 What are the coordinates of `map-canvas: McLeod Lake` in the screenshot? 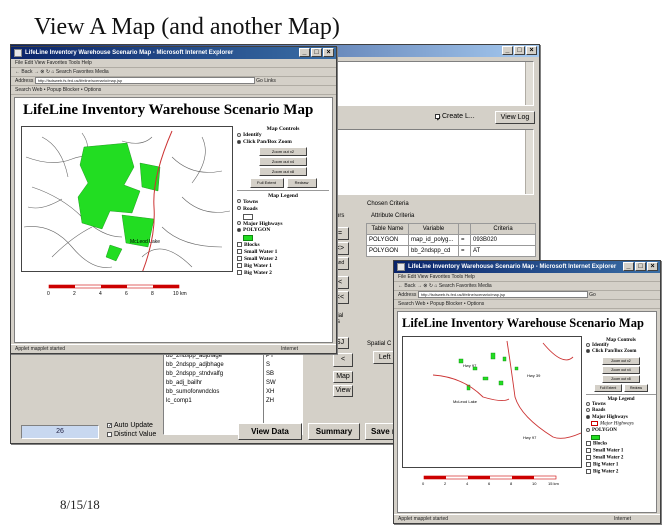 It's located at (127, 199).